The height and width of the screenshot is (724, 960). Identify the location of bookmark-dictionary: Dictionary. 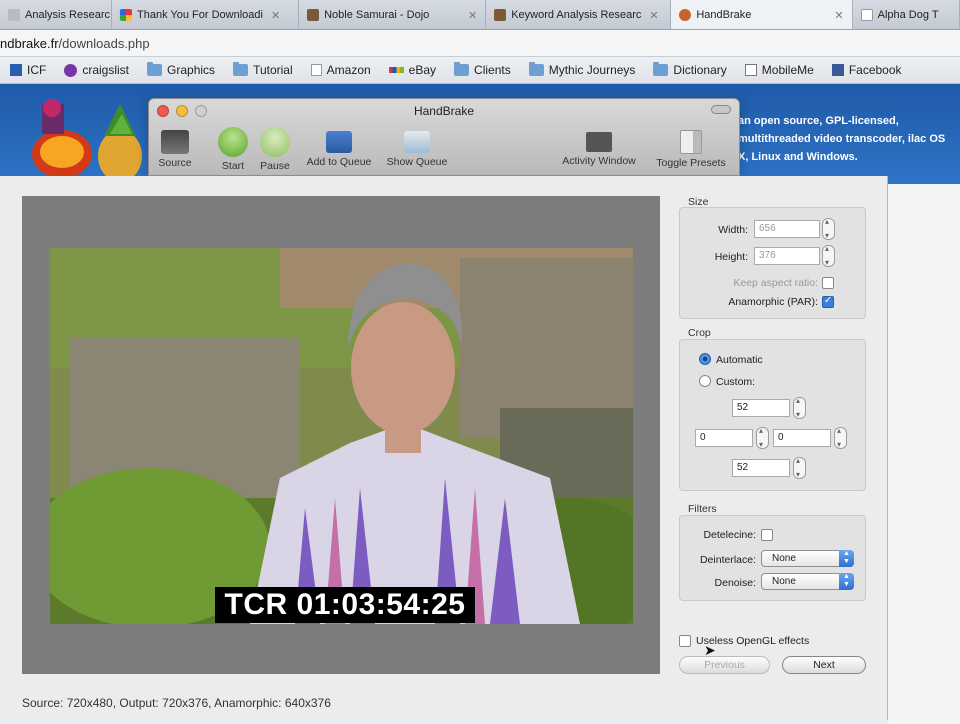
(690, 69).